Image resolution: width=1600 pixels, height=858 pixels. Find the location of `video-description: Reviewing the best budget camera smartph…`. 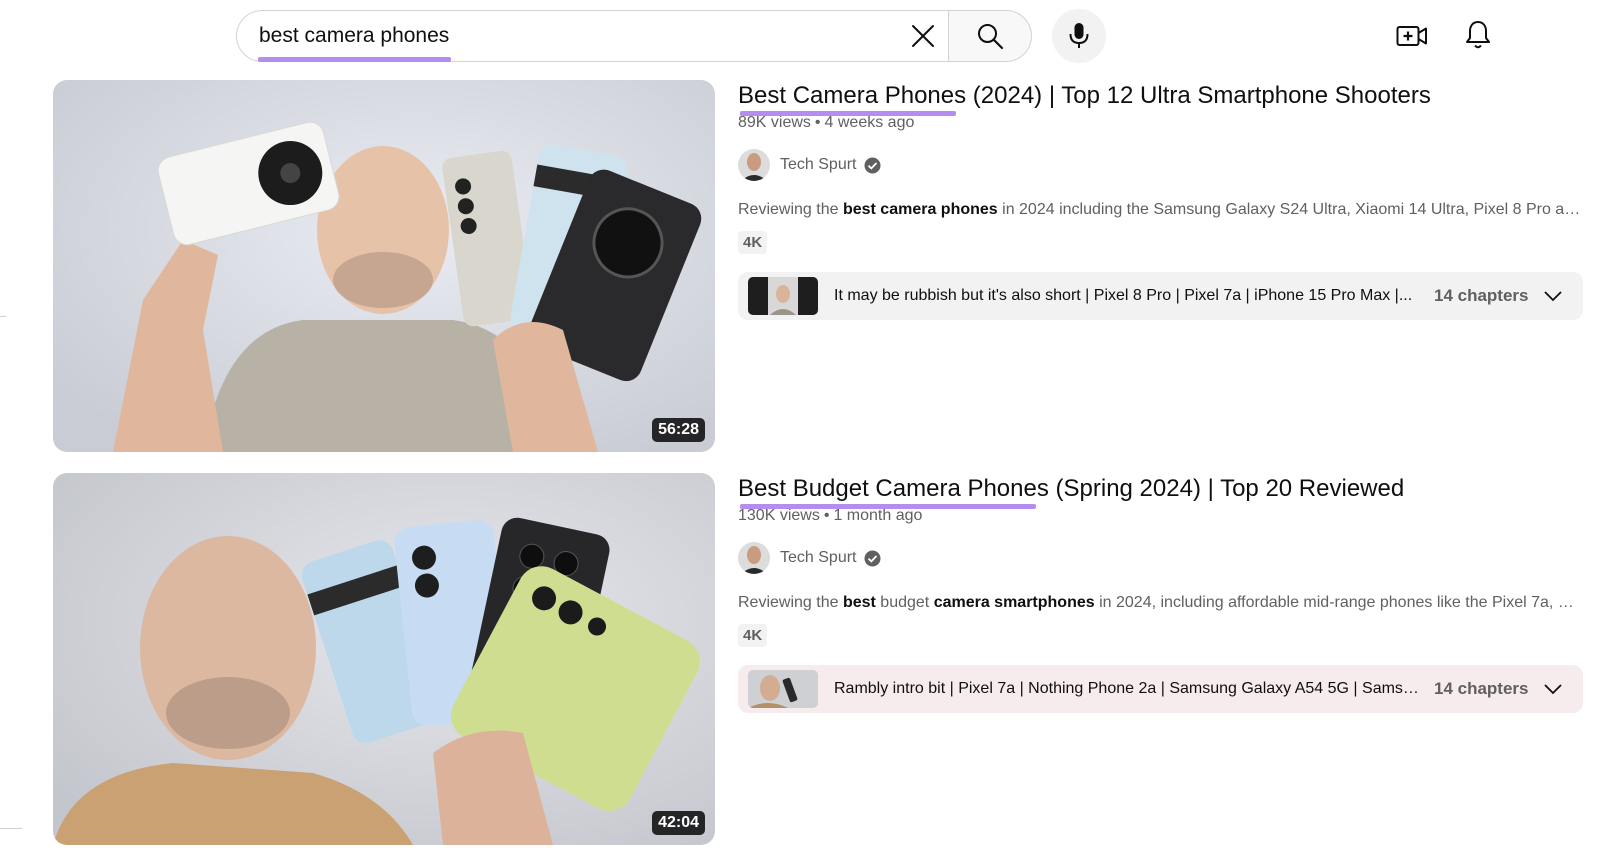

video-description: Reviewing the best budget camera smartph… is located at coordinates (1160, 602).